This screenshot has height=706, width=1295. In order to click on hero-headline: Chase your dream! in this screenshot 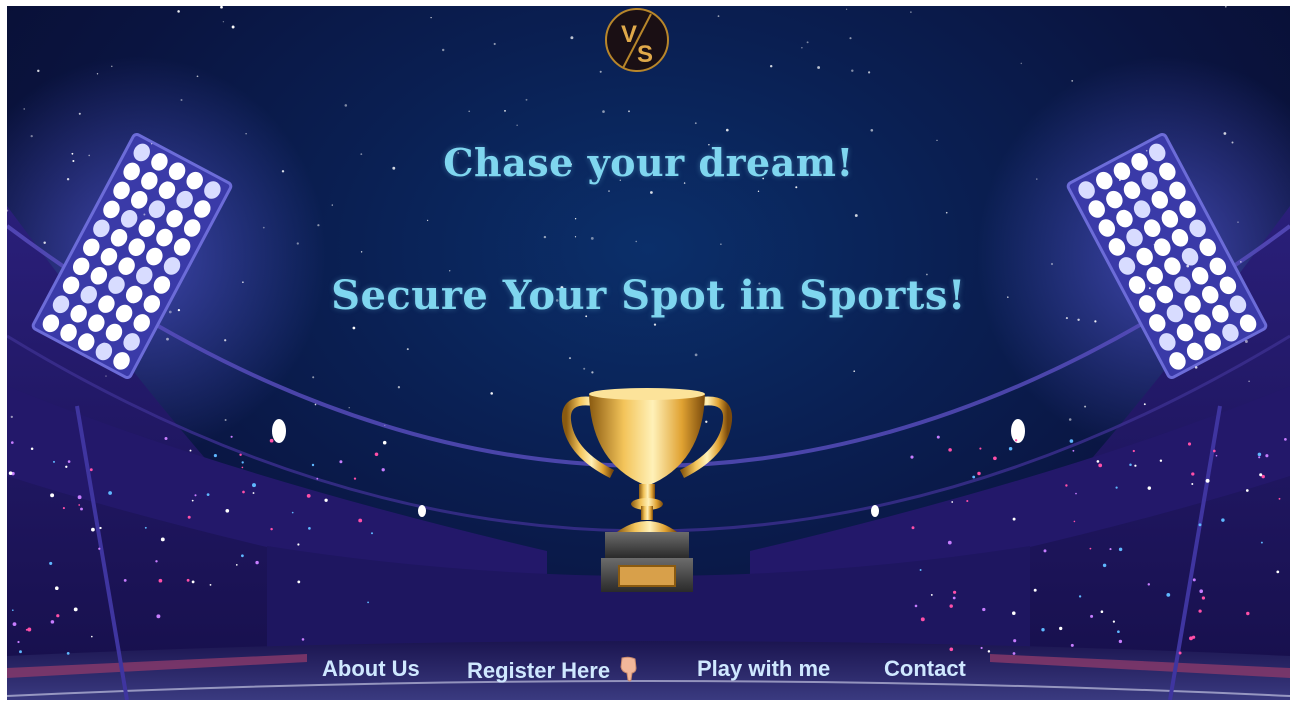, I will do `click(648, 162)`.